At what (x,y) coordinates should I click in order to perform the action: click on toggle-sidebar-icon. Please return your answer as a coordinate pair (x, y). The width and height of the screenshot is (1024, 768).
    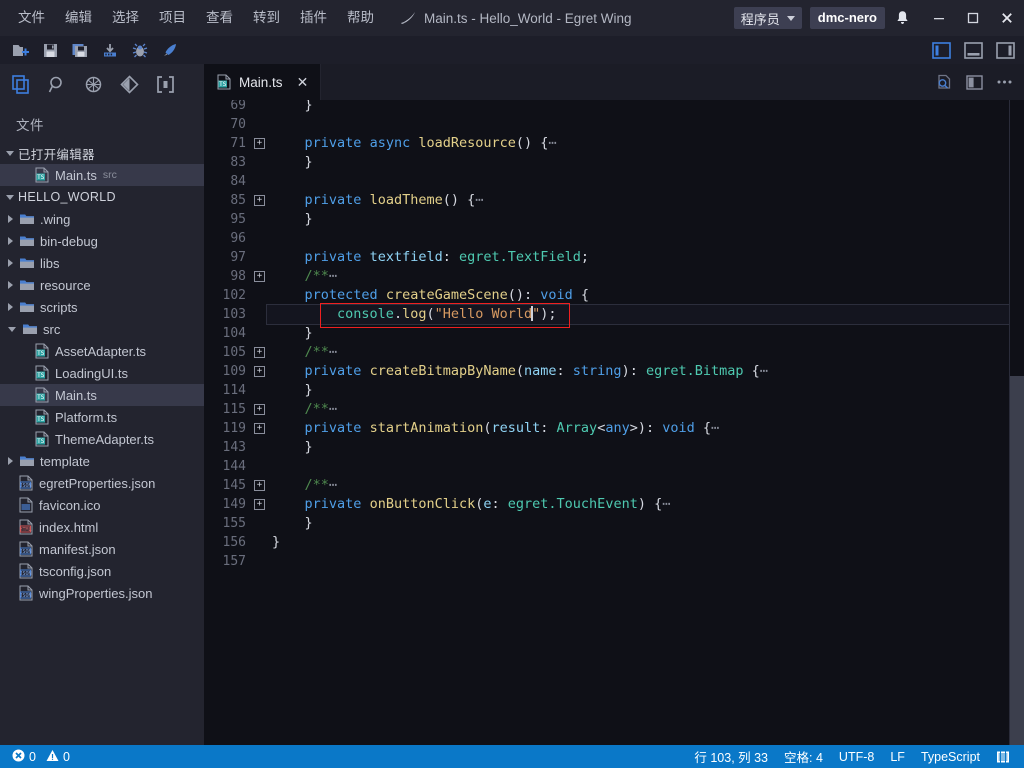
    Looking at the image, I should click on (941, 50).